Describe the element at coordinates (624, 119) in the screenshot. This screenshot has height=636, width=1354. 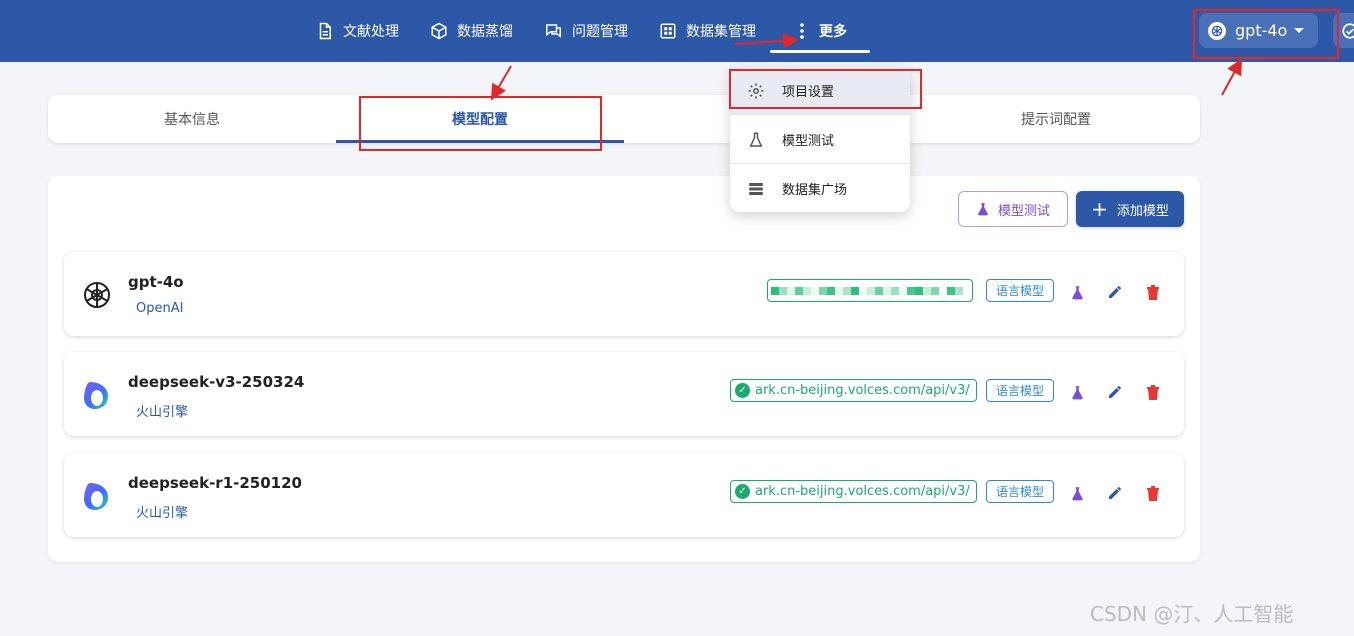
I see `settings-tabs: 基本信息 模型配置 提示词配置` at that location.